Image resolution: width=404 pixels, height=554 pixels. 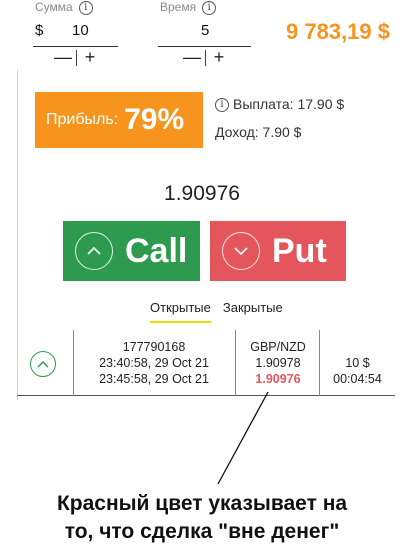 I want to click on annotation-line-1: Красный цвет указывает на, so click(x=202, y=503).